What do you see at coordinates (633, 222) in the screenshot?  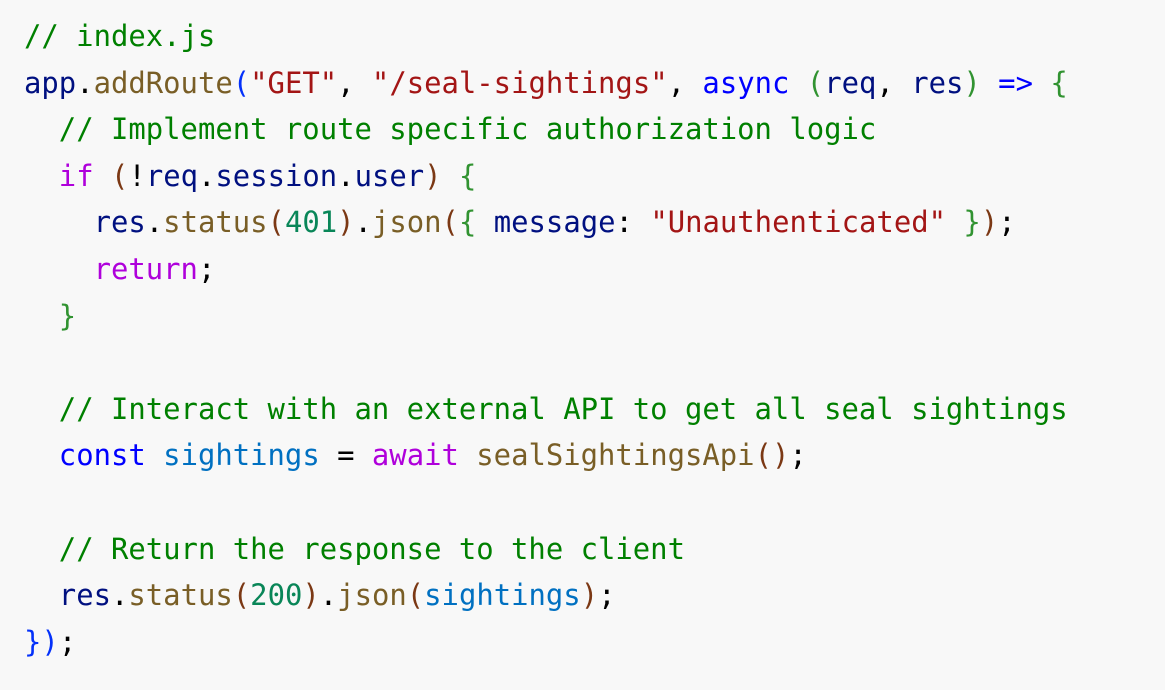 I see `code-token-punct: :` at bounding box center [633, 222].